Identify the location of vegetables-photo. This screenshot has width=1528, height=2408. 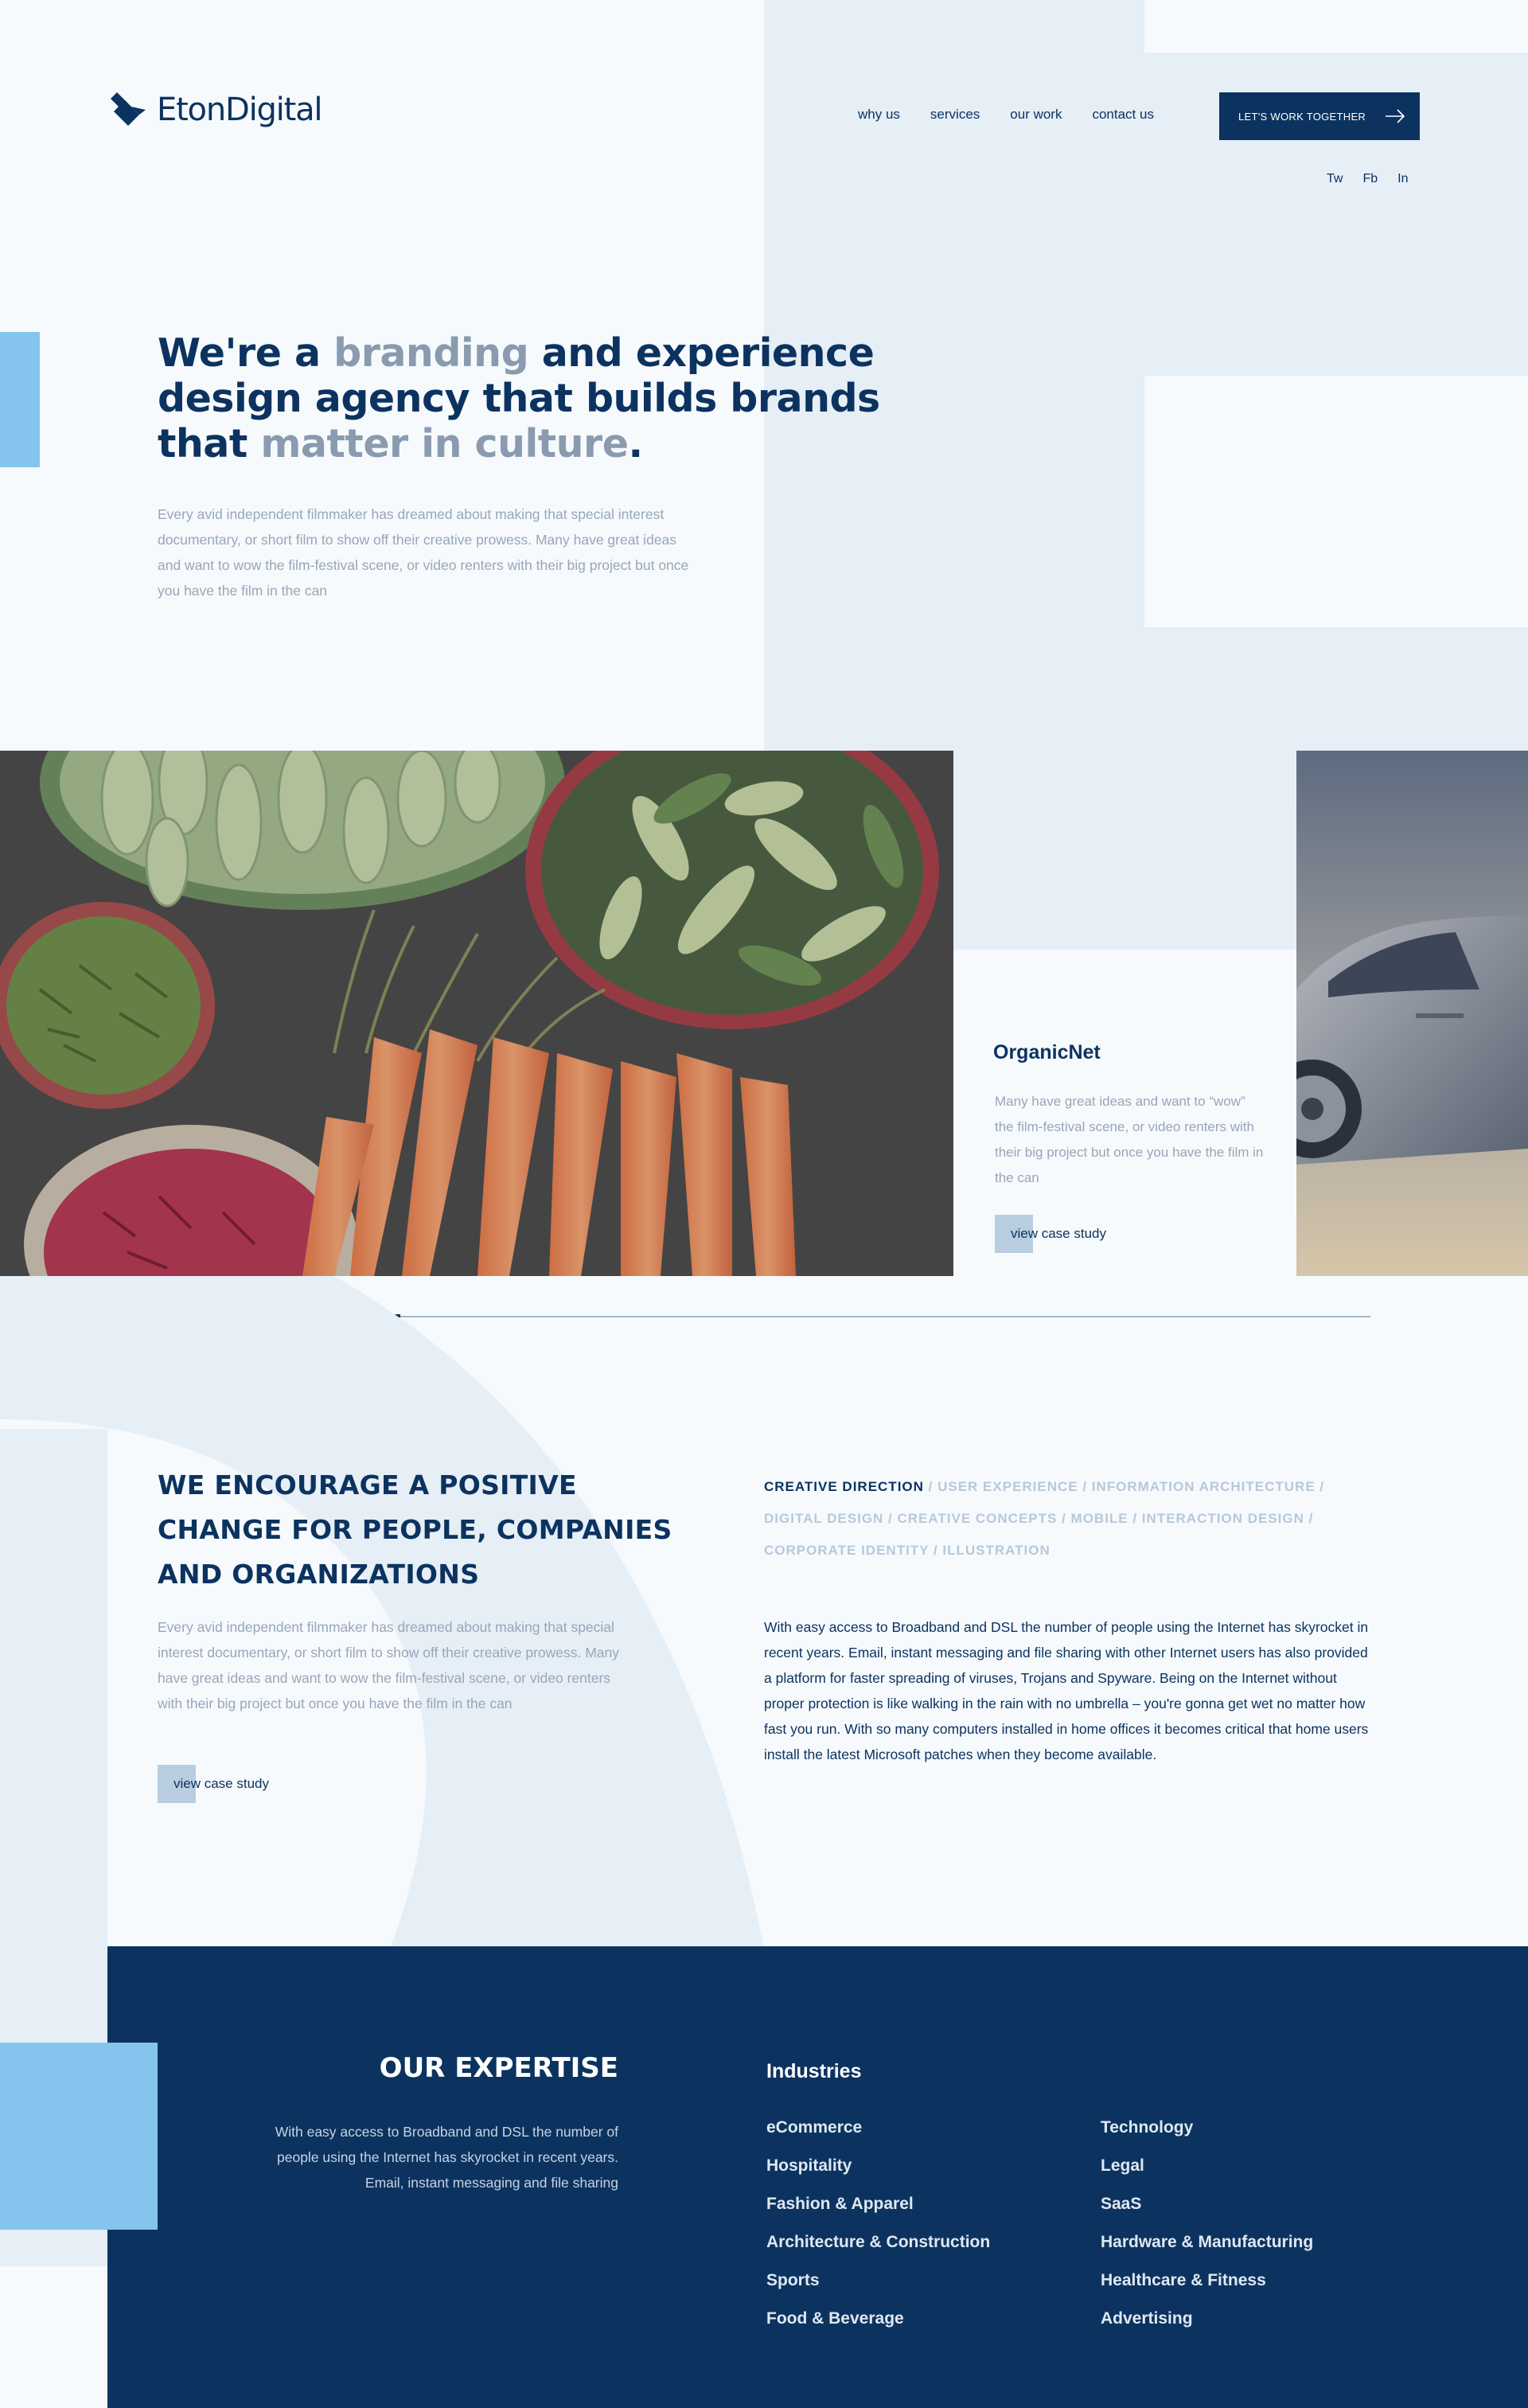
(476, 1013).